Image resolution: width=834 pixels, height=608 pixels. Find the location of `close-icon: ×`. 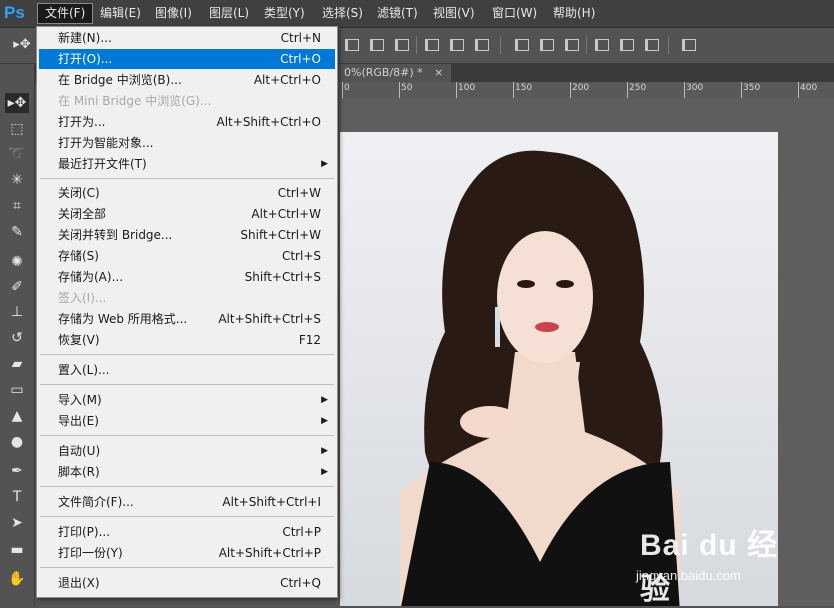

close-icon: × is located at coordinates (438, 72).